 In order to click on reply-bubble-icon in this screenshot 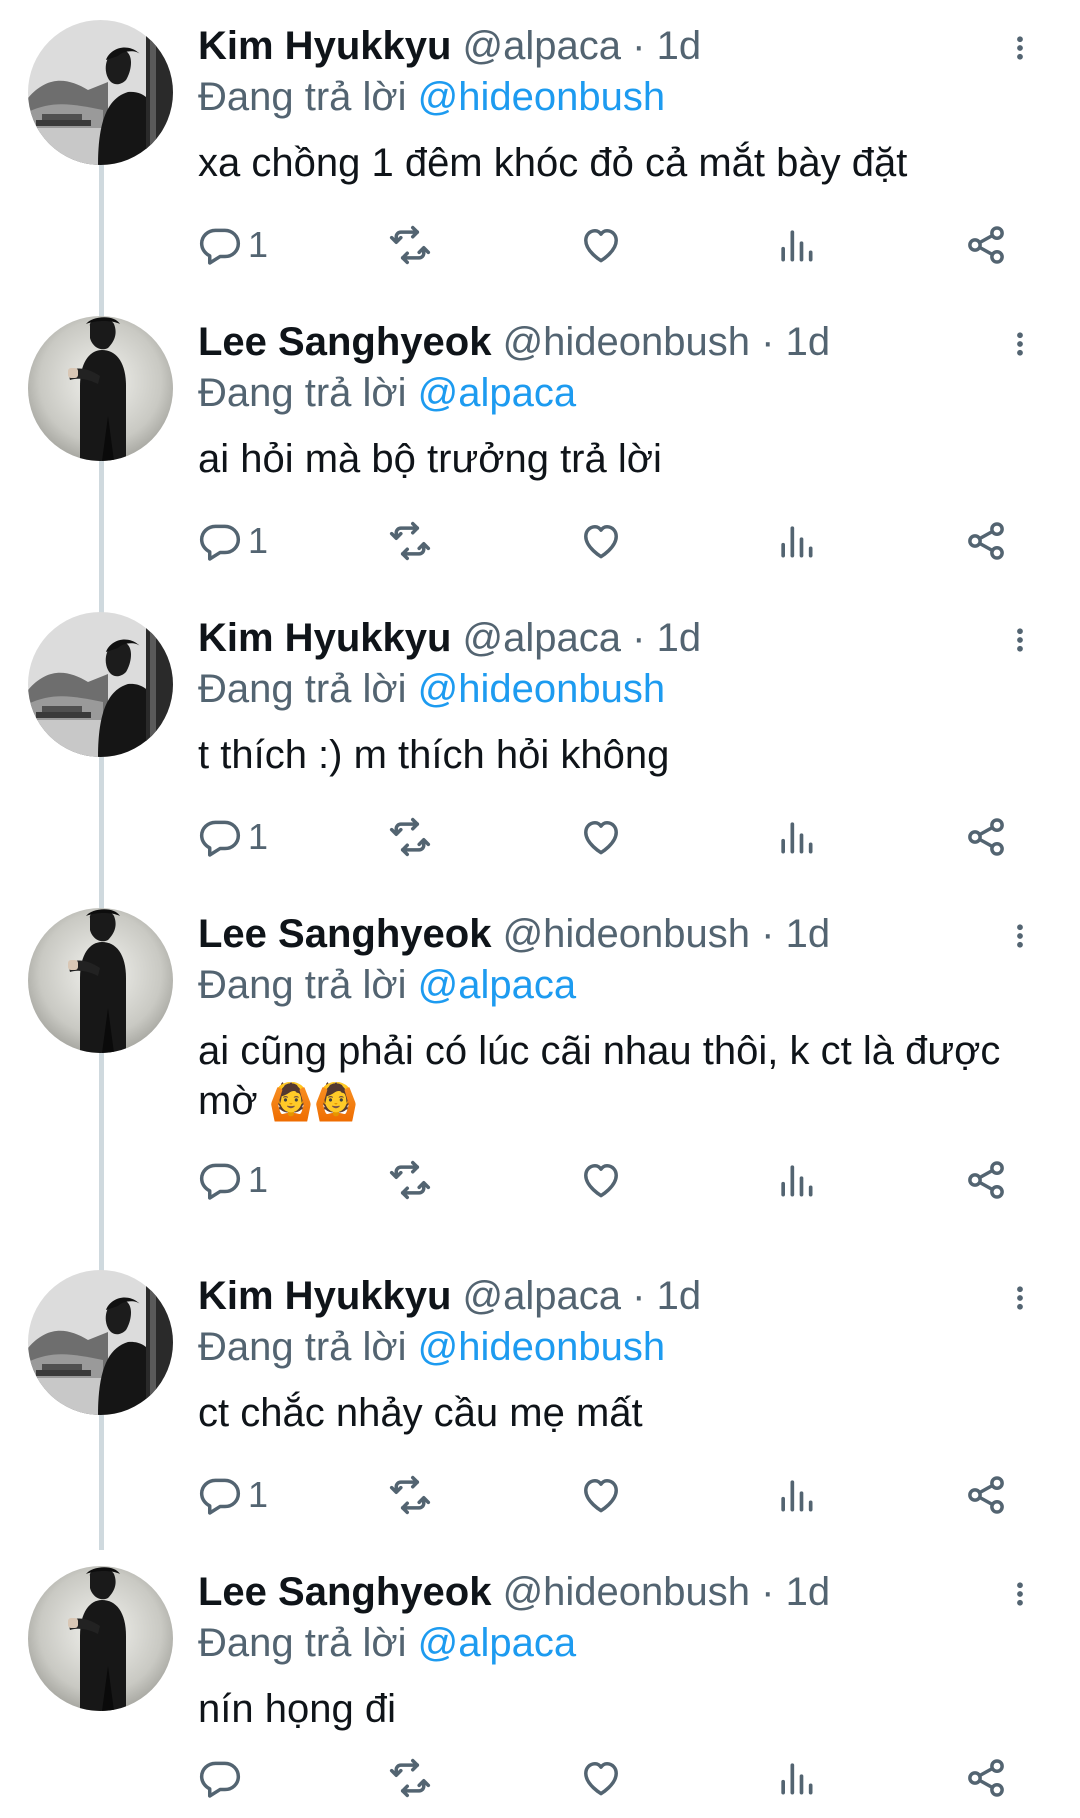, I will do `click(220, 541)`.